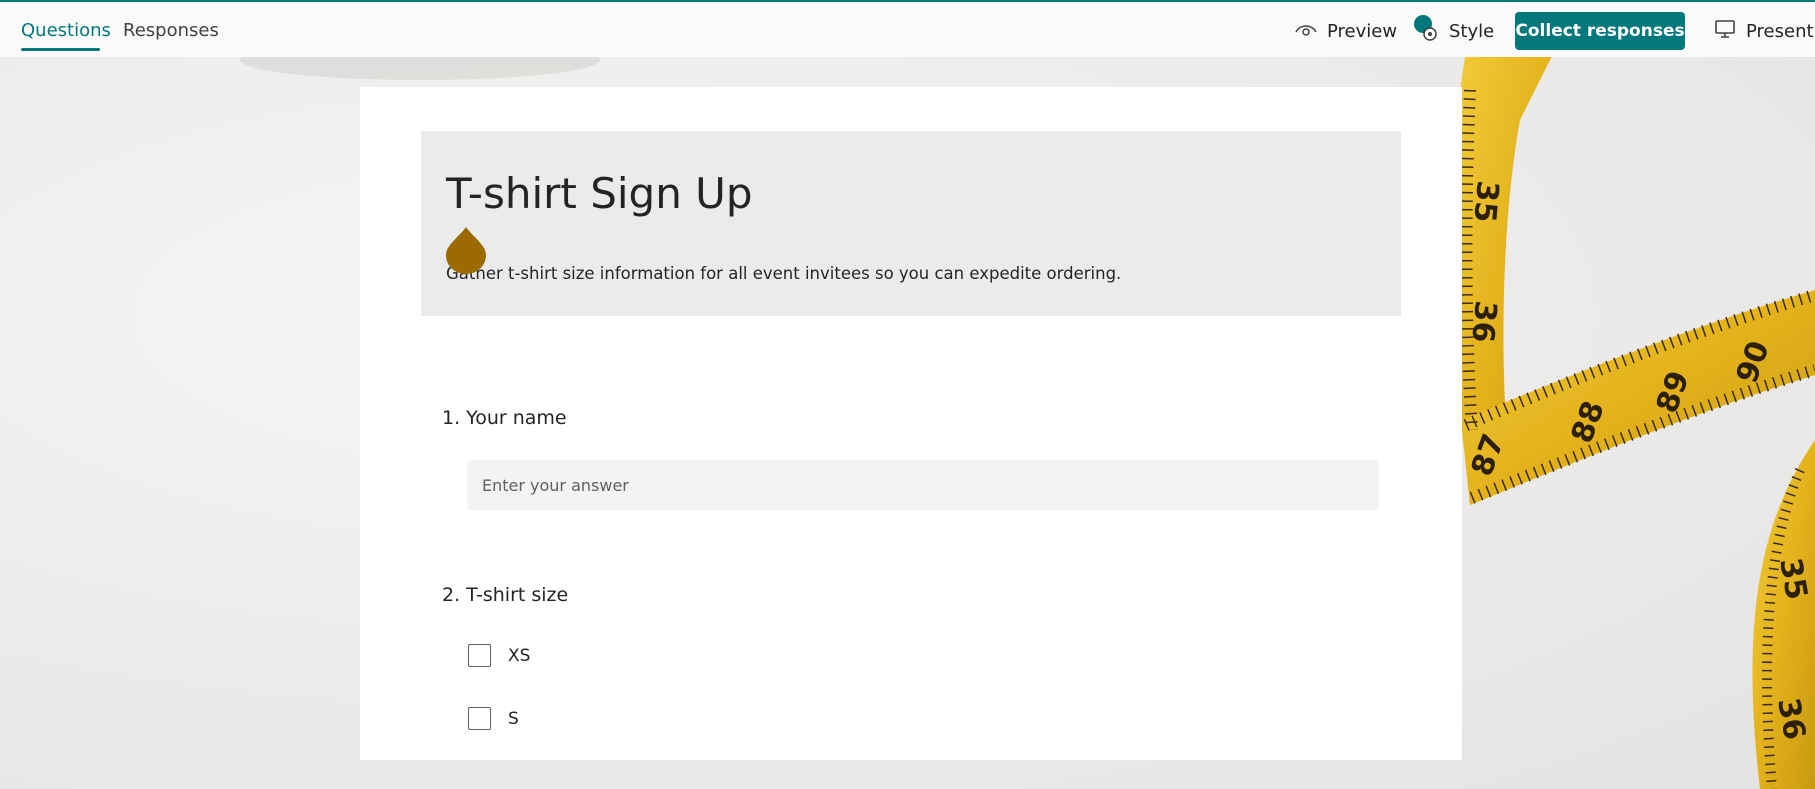 The image size is (1815, 789). I want to click on question-1: 1. Your name, so click(504, 418).